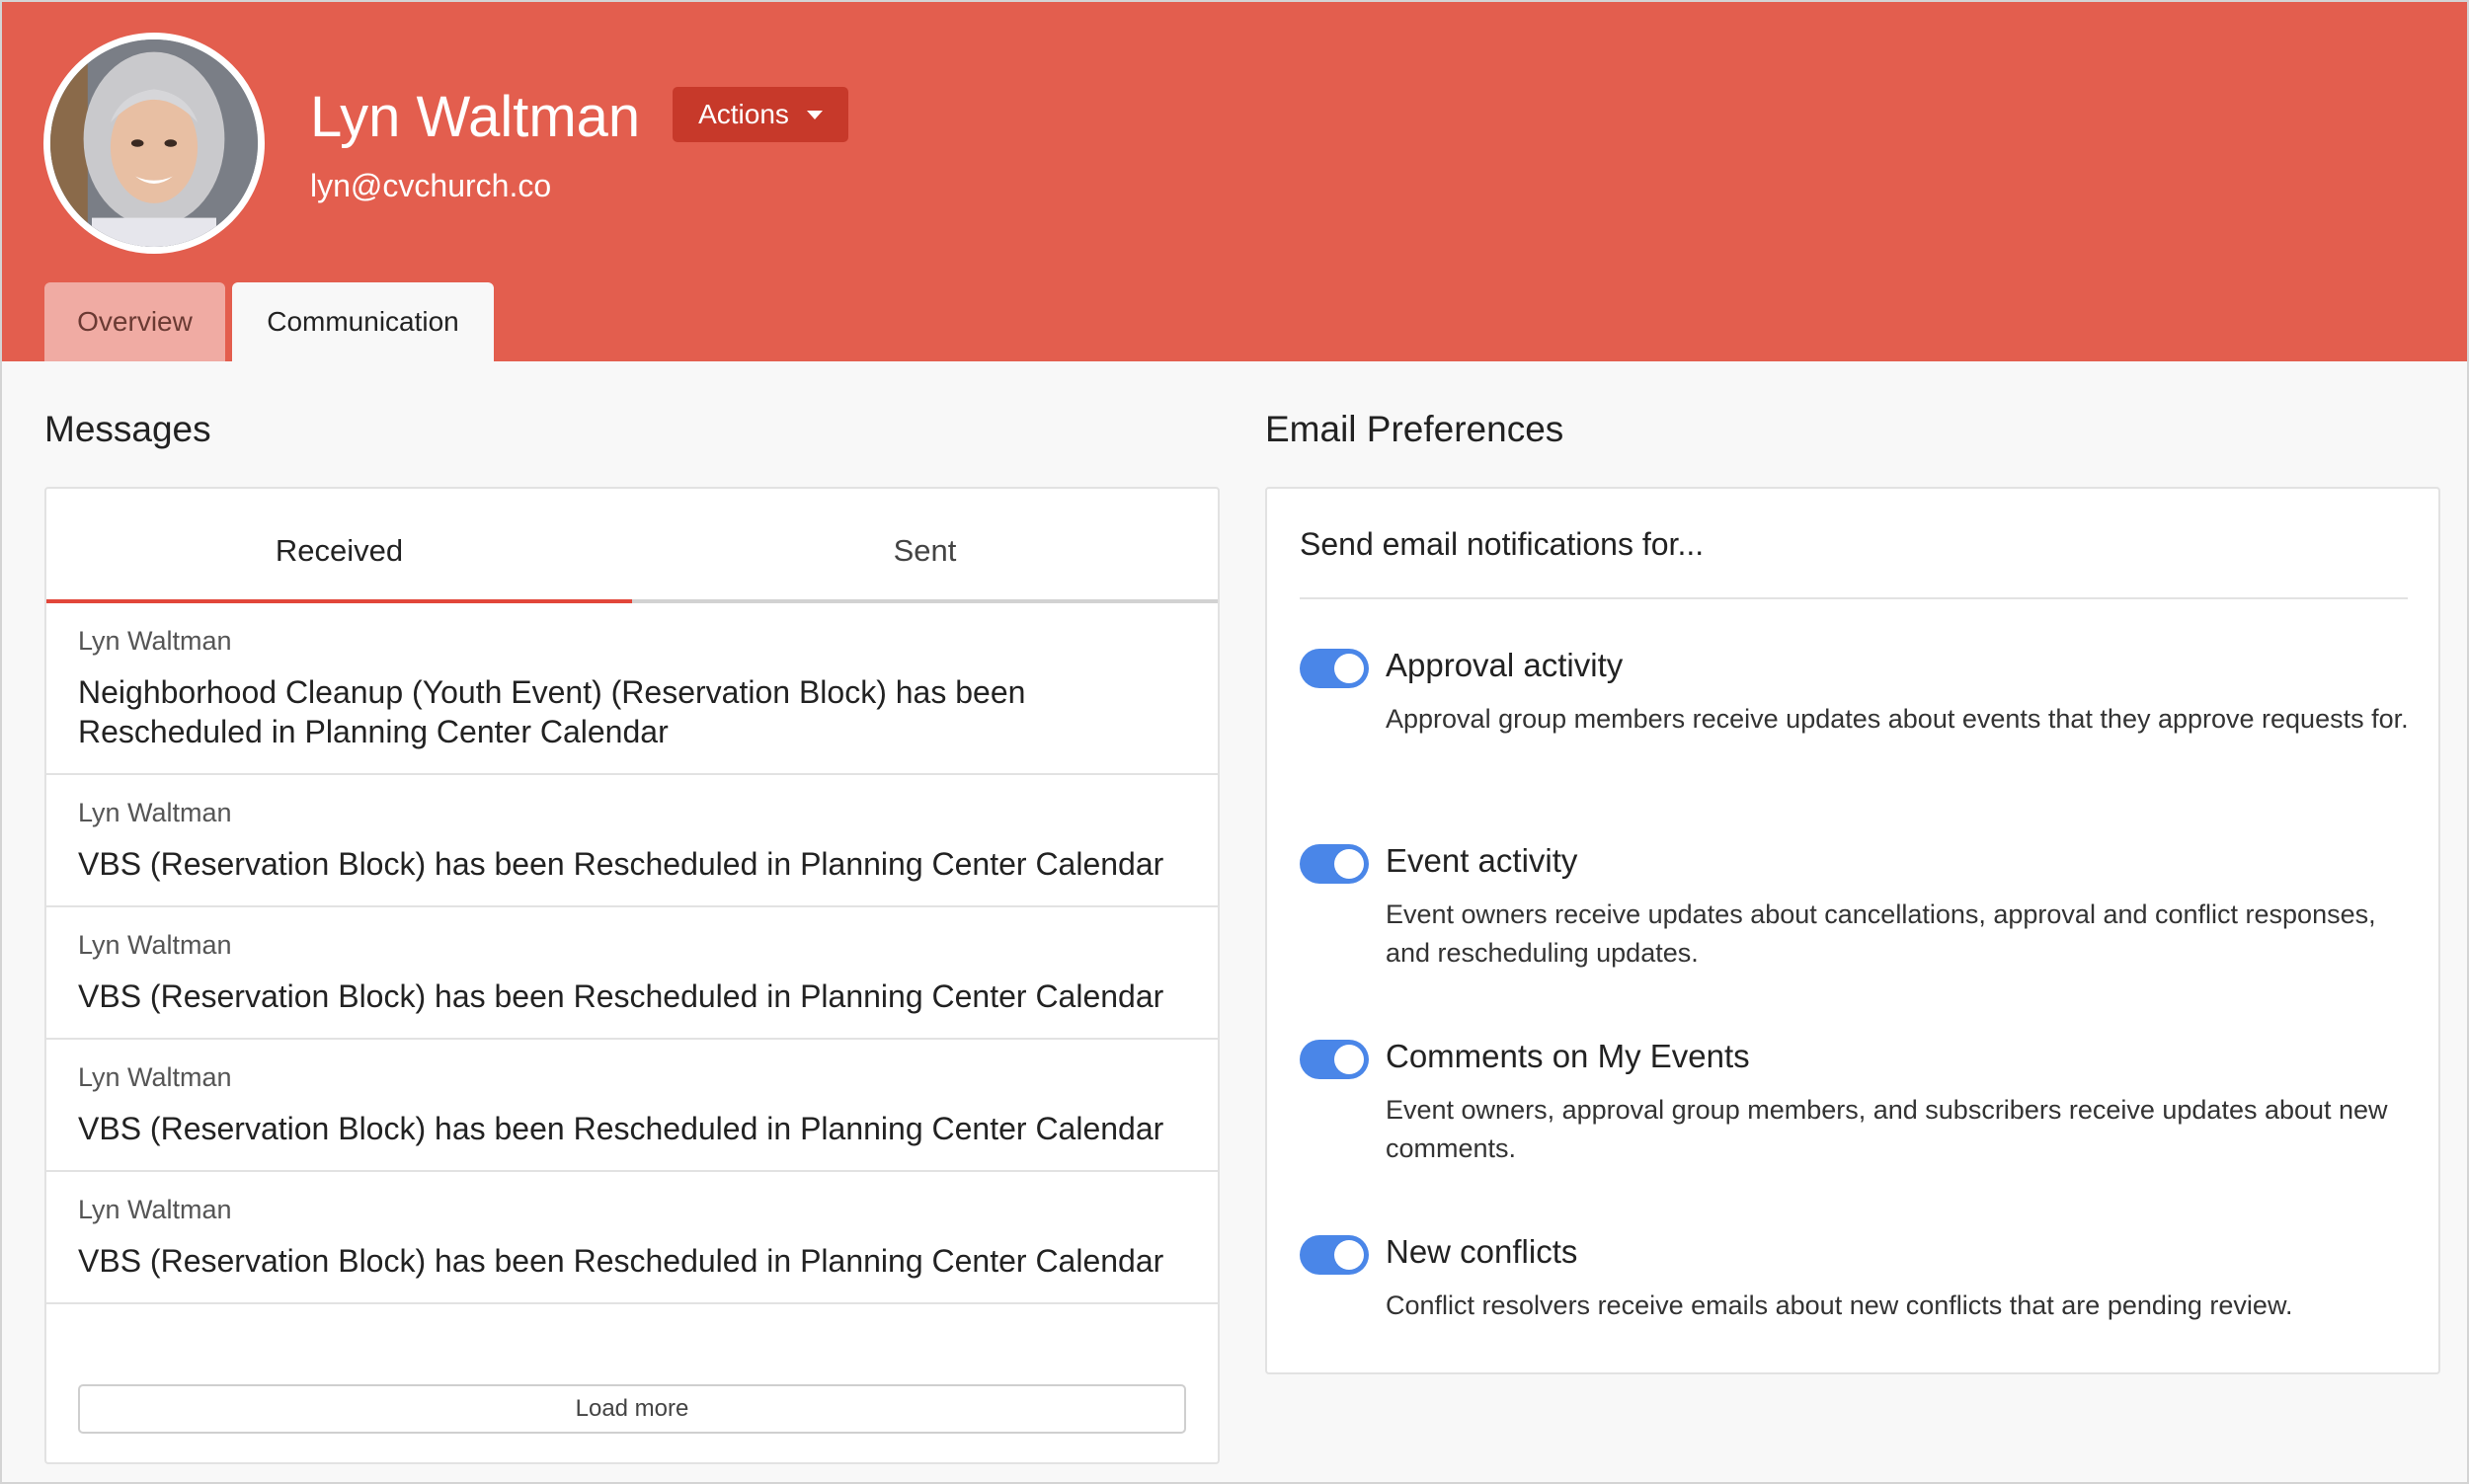  I want to click on avatar-image, so click(154, 143).